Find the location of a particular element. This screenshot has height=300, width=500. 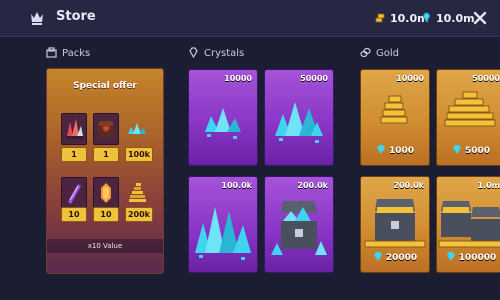

gold-pack-price: 1000 is located at coordinates (395, 151).